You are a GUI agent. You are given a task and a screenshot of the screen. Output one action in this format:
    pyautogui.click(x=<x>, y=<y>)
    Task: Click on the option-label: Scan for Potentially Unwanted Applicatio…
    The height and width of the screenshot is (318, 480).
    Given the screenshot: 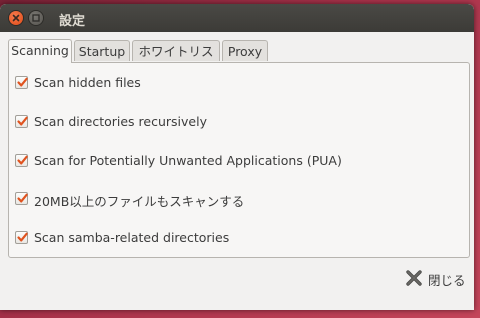 What is the action you would take?
    pyautogui.click(x=188, y=160)
    